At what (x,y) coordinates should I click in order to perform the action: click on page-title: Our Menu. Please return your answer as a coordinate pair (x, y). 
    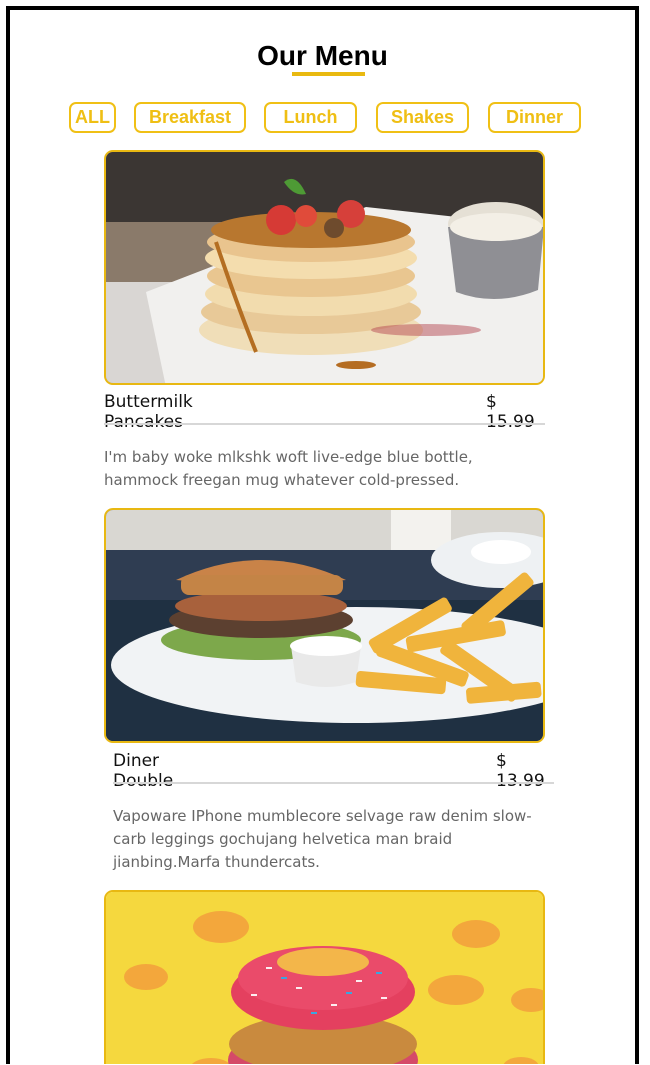
    Looking at the image, I should click on (322, 55).